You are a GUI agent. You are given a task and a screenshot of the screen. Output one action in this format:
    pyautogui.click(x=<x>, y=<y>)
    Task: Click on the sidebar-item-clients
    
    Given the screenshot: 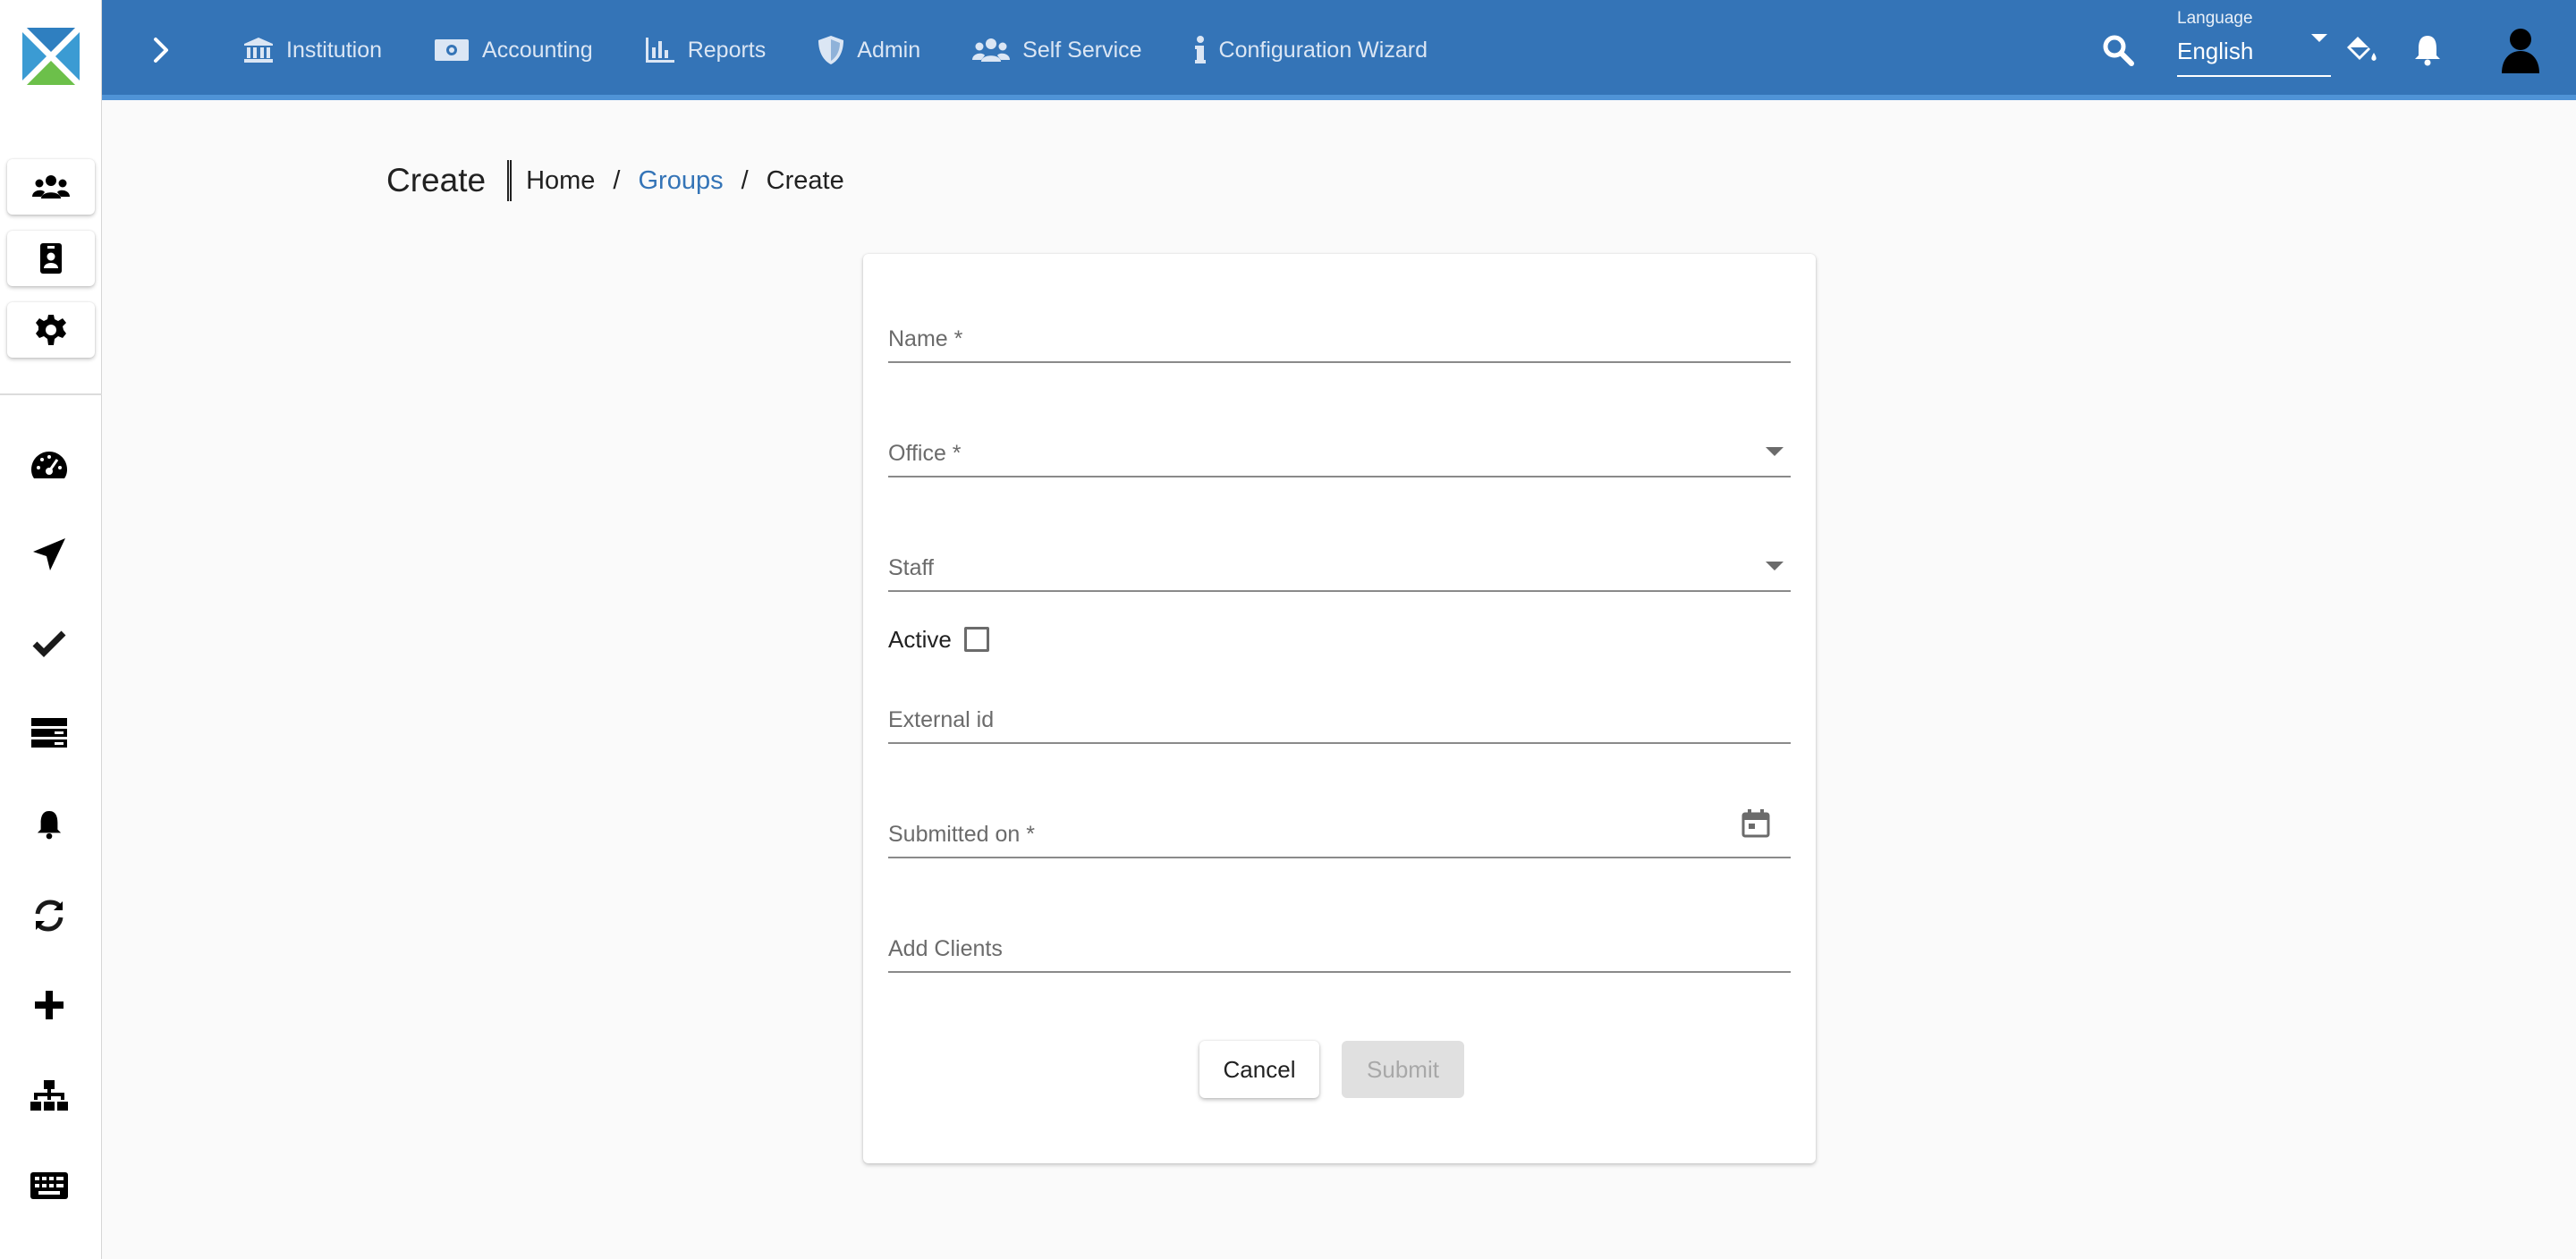 What is the action you would take?
    pyautogui.click(x=51, y=258)
    